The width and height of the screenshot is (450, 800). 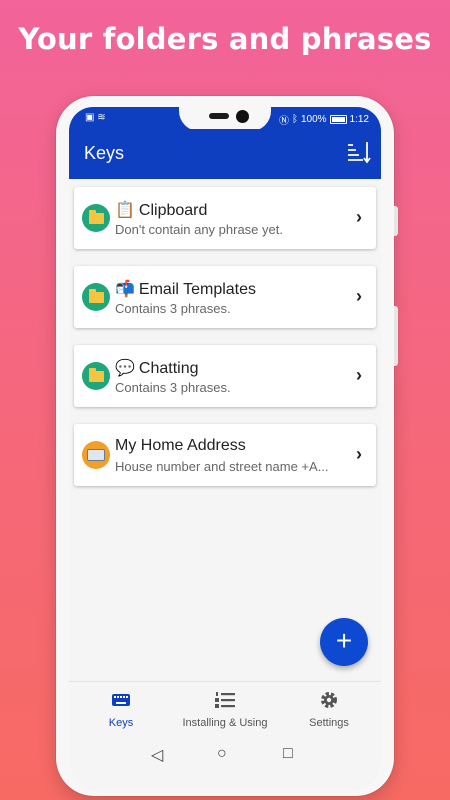 I want to click on item-title-text: Email Templates, so click(x=197, y=289).